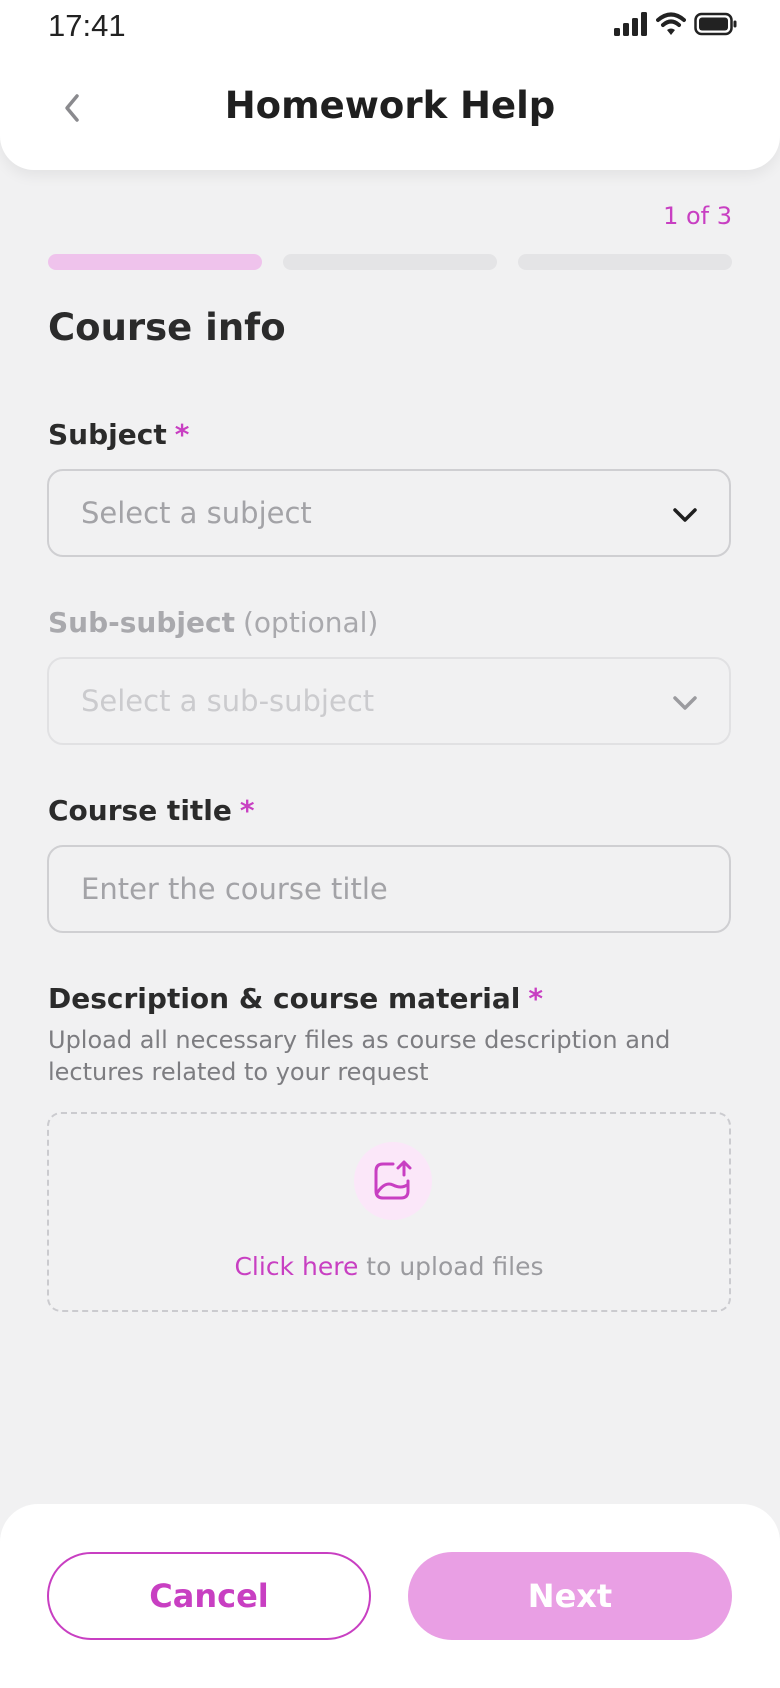 This screenshot has height=1688, width=780. What do you see at coordinates (697, 216) in the screenshot?
I see `step-counter: 1 of 3` at bounding box center [697, 216].